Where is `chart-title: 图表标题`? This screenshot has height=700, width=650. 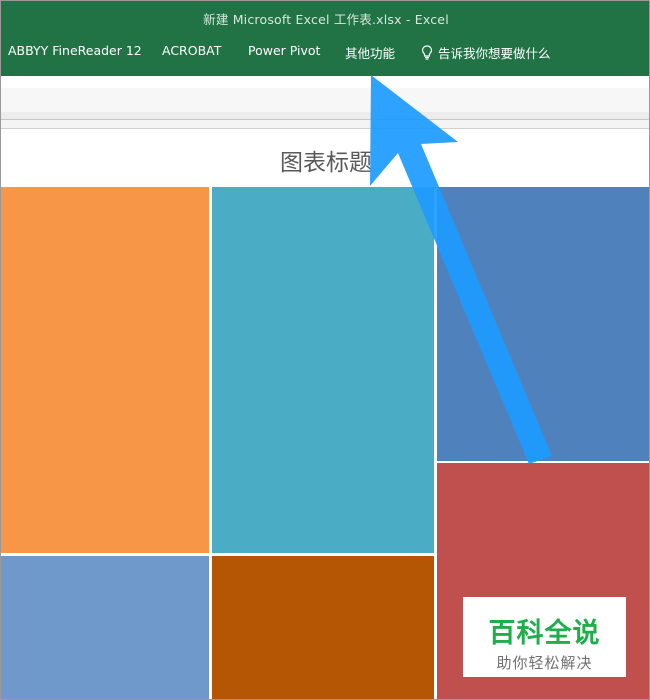
chart-title: 图表标题 is located at coordinates (325, 160).